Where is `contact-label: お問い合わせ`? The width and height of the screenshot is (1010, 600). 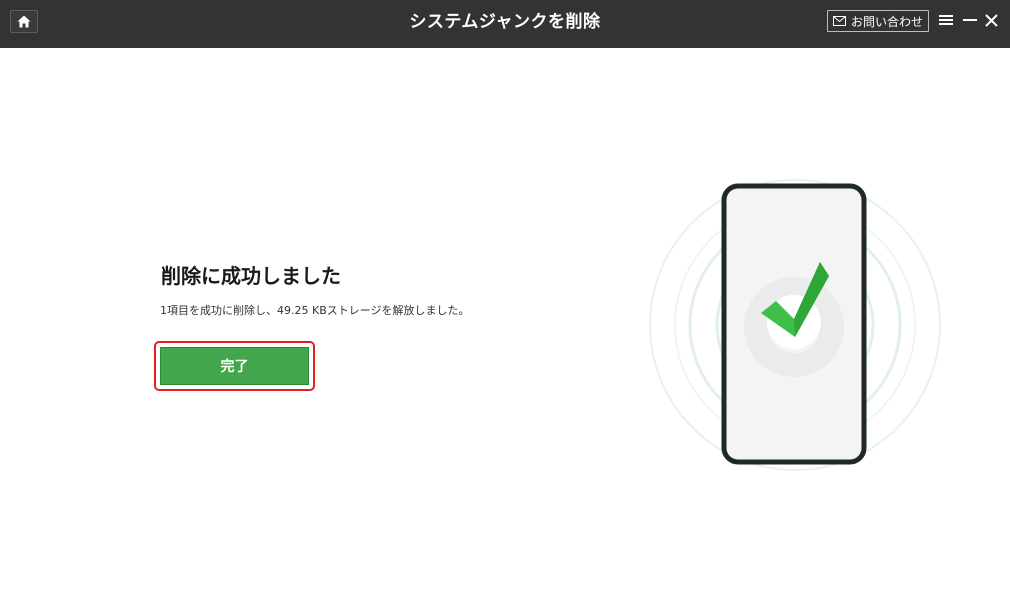 contact-label: お問い合わせ is located at coordinates (886, 21).